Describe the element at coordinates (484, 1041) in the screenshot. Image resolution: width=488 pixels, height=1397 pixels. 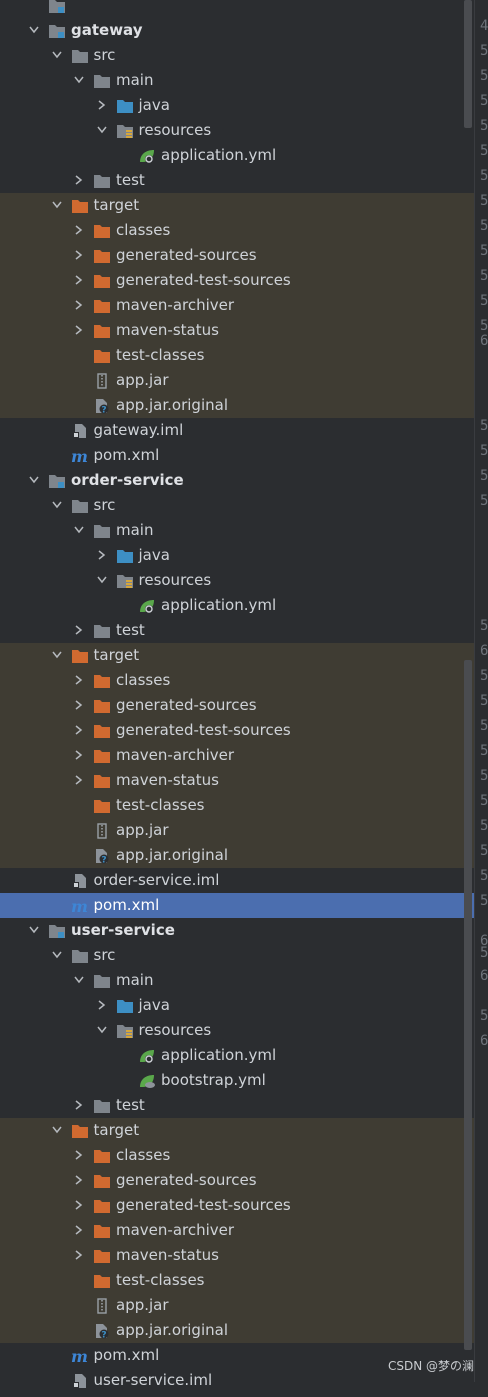
I see `gutter-mark: 6` at that location.